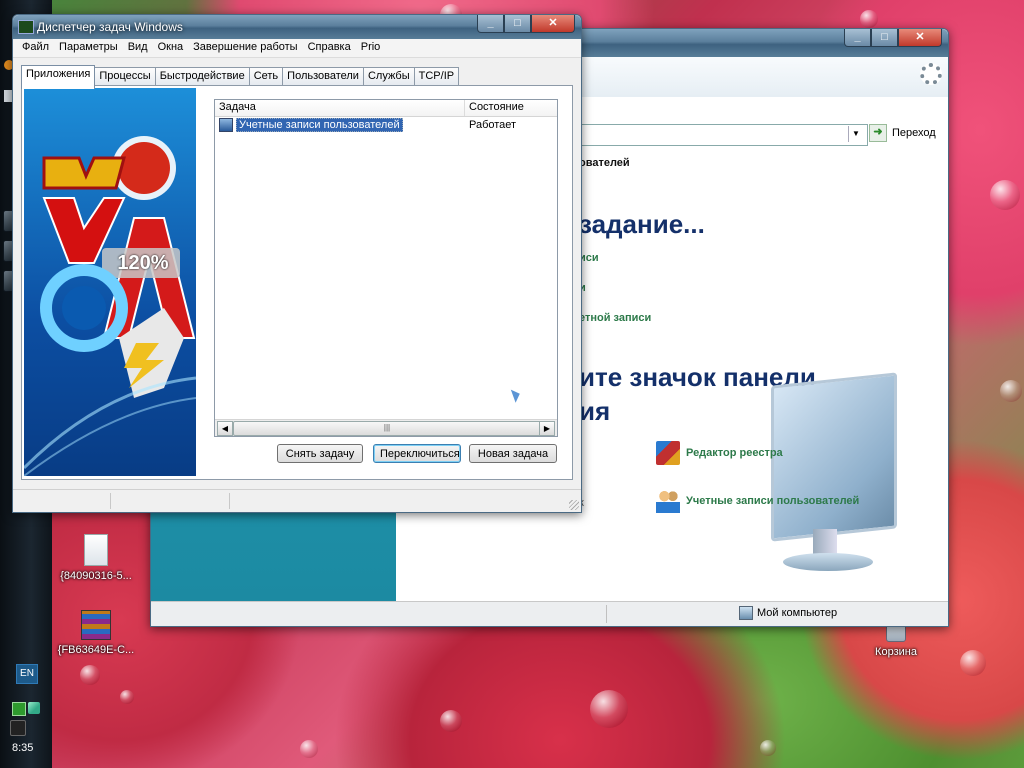 This screenshot has width=1024, height=768. I want to click on go-button: ➜ Переход, so click(902, 133).